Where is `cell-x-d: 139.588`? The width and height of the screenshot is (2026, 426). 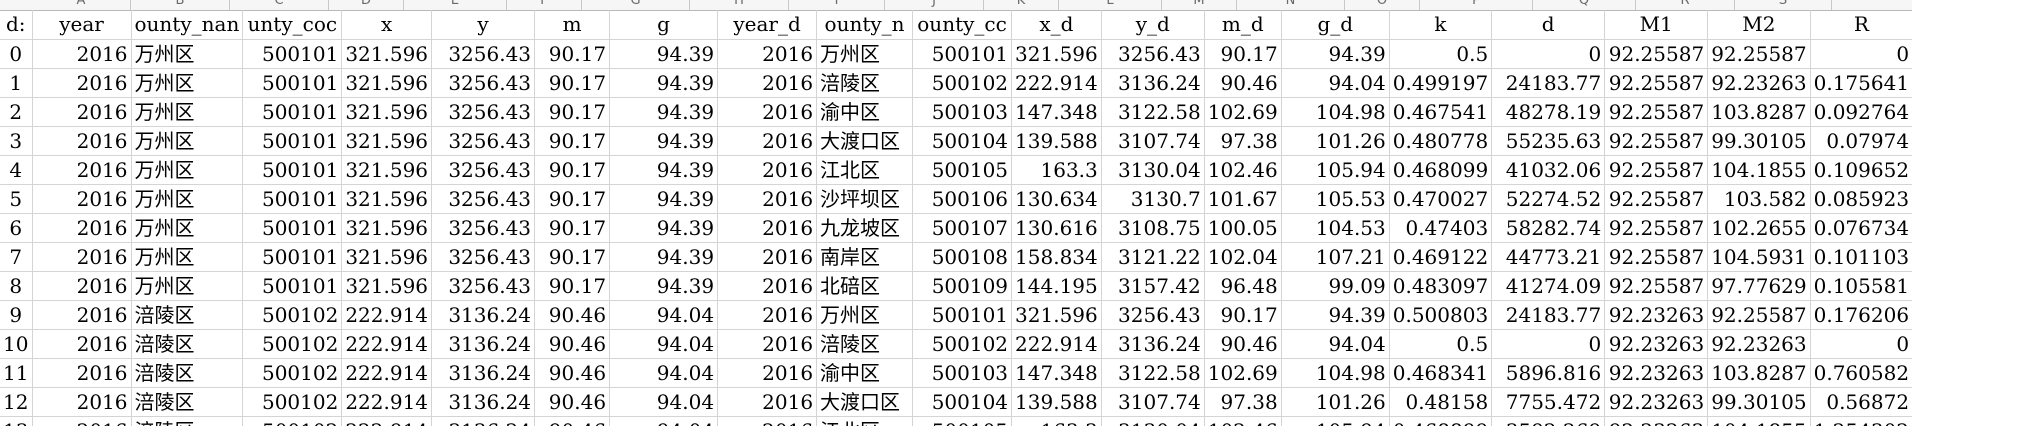
cell-x-d: 139.588 is located at coordinates (1056, 402).